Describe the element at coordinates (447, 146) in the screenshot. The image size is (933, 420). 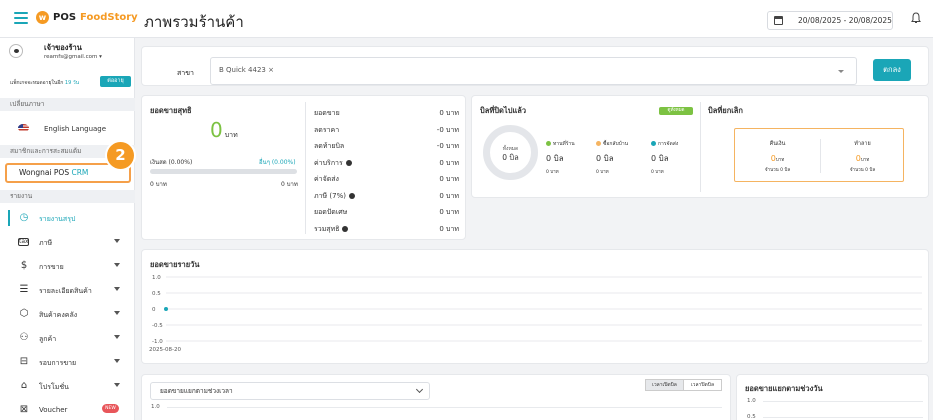
I see `breakdown-value: -0 บาท` at that location.